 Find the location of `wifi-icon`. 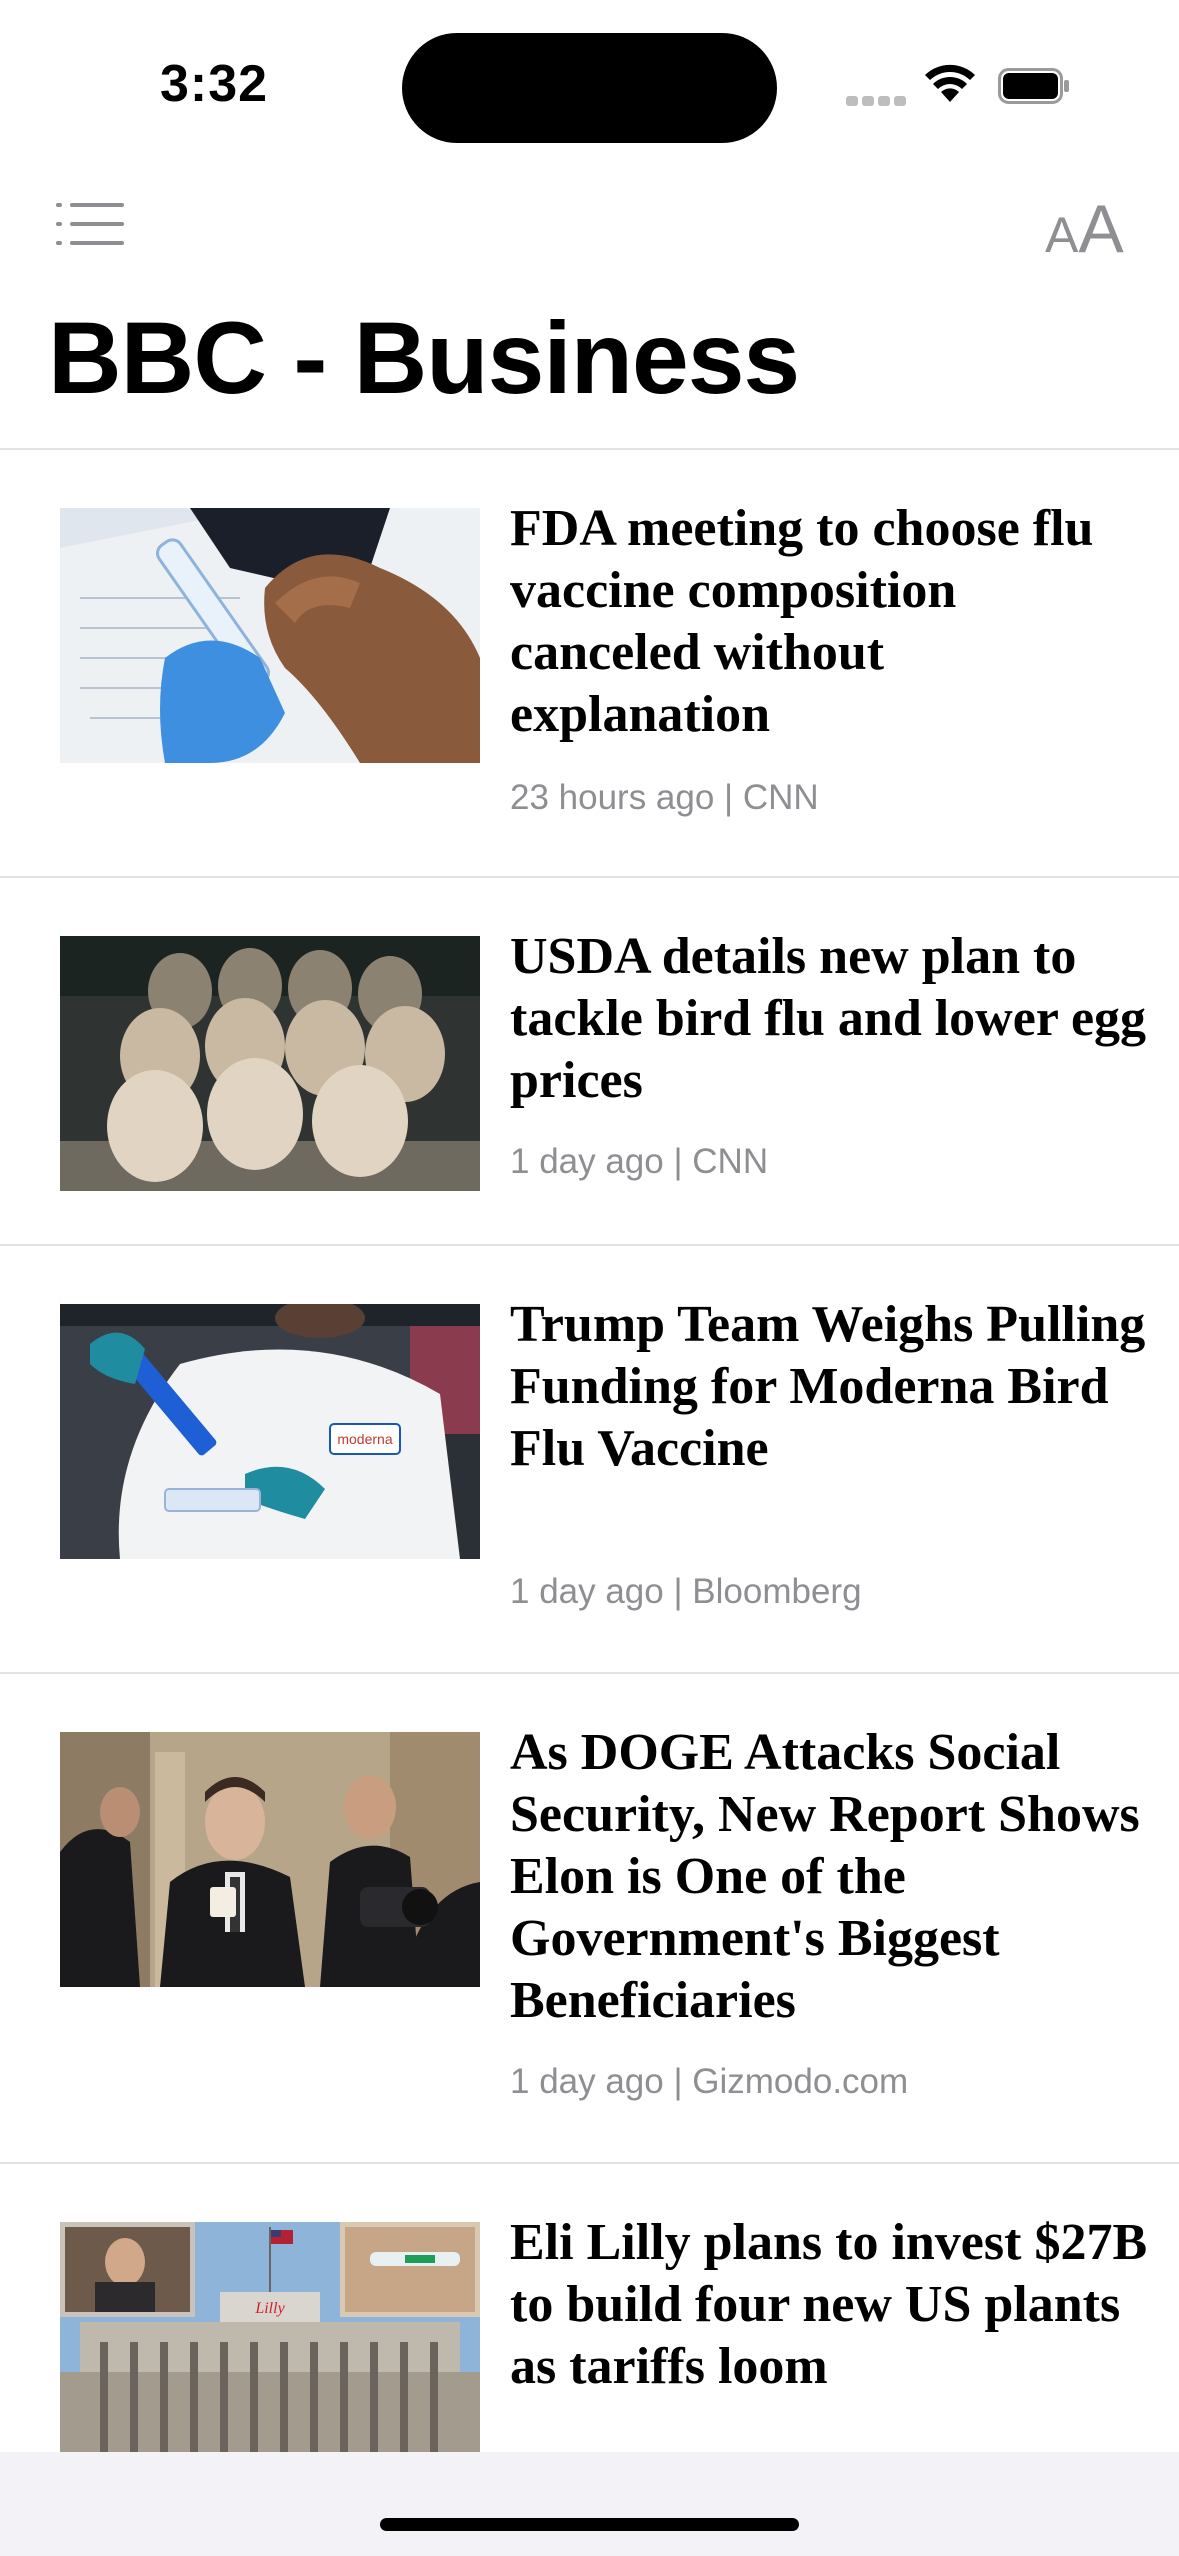

wifi-icon is located at coordinates (950, 83).